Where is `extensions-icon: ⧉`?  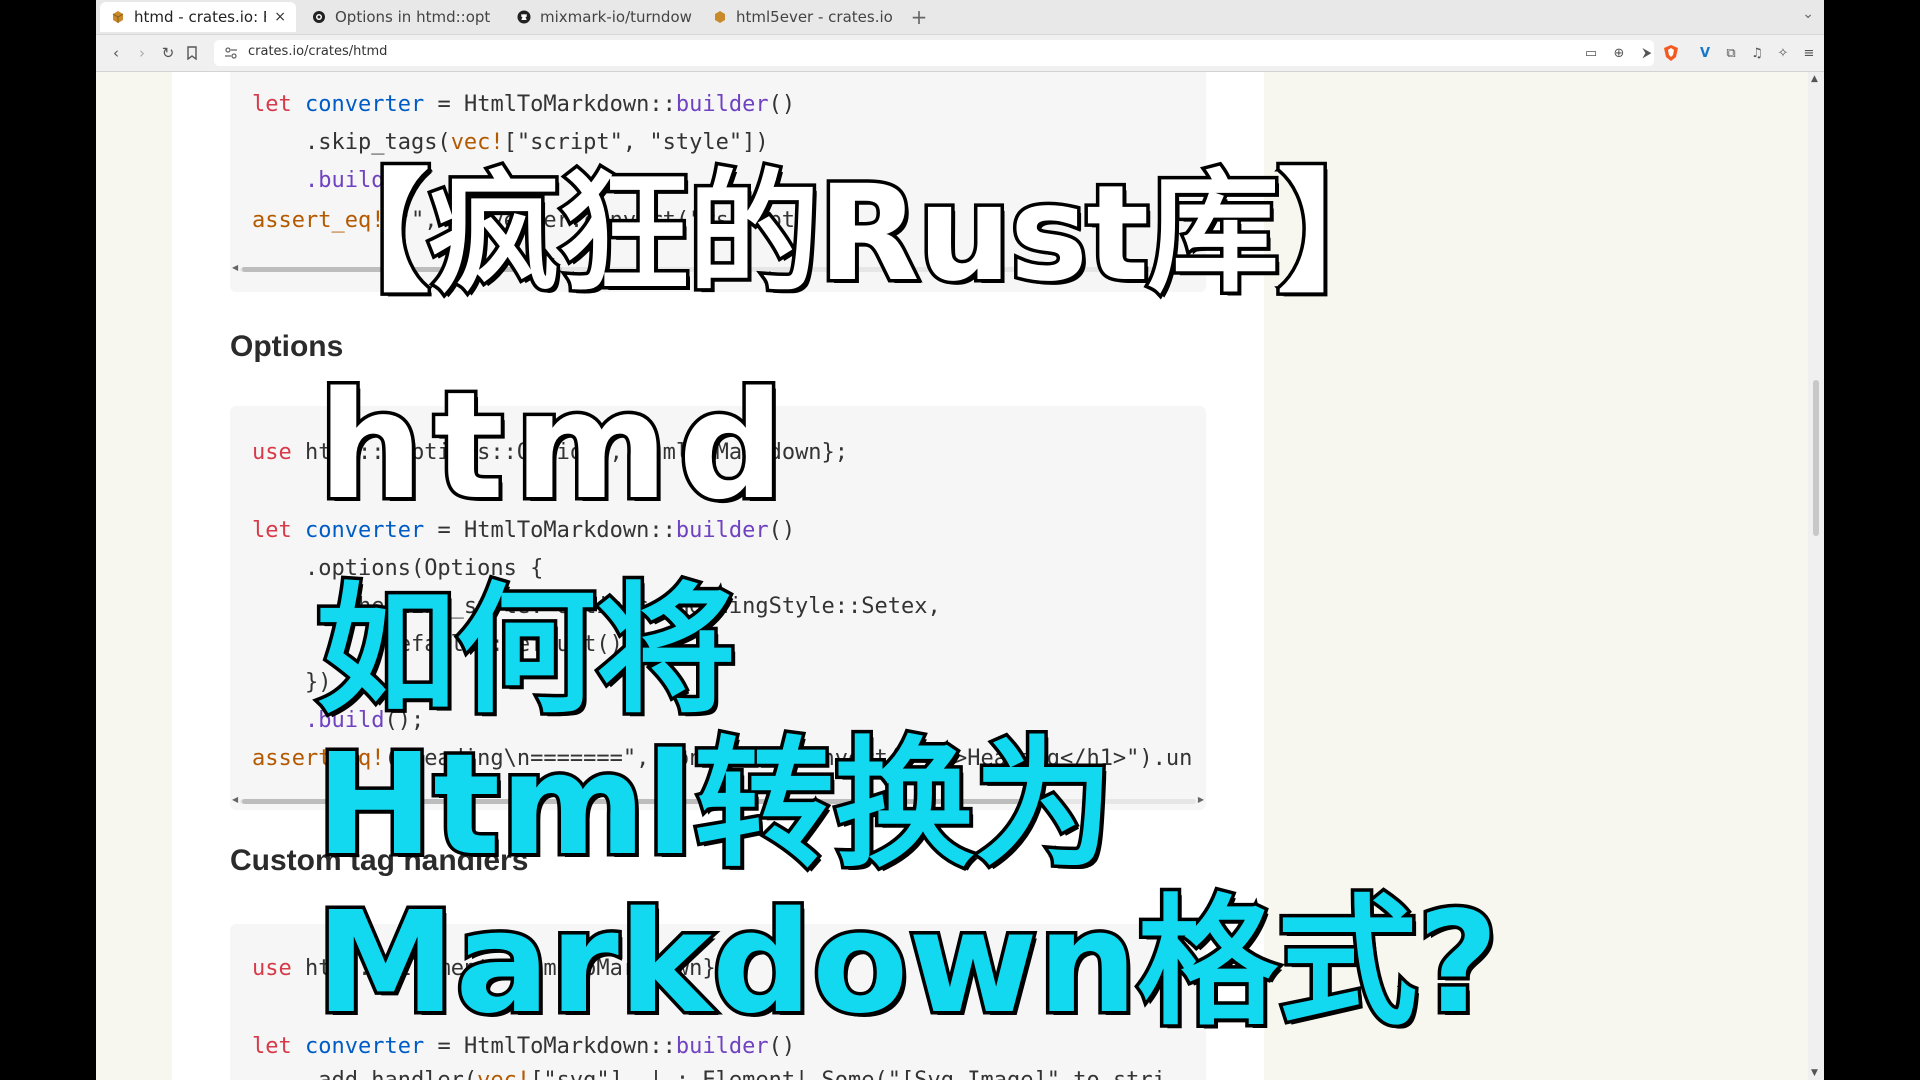 extensions-icon: ⧉ is located at coordinates (1731, 53).